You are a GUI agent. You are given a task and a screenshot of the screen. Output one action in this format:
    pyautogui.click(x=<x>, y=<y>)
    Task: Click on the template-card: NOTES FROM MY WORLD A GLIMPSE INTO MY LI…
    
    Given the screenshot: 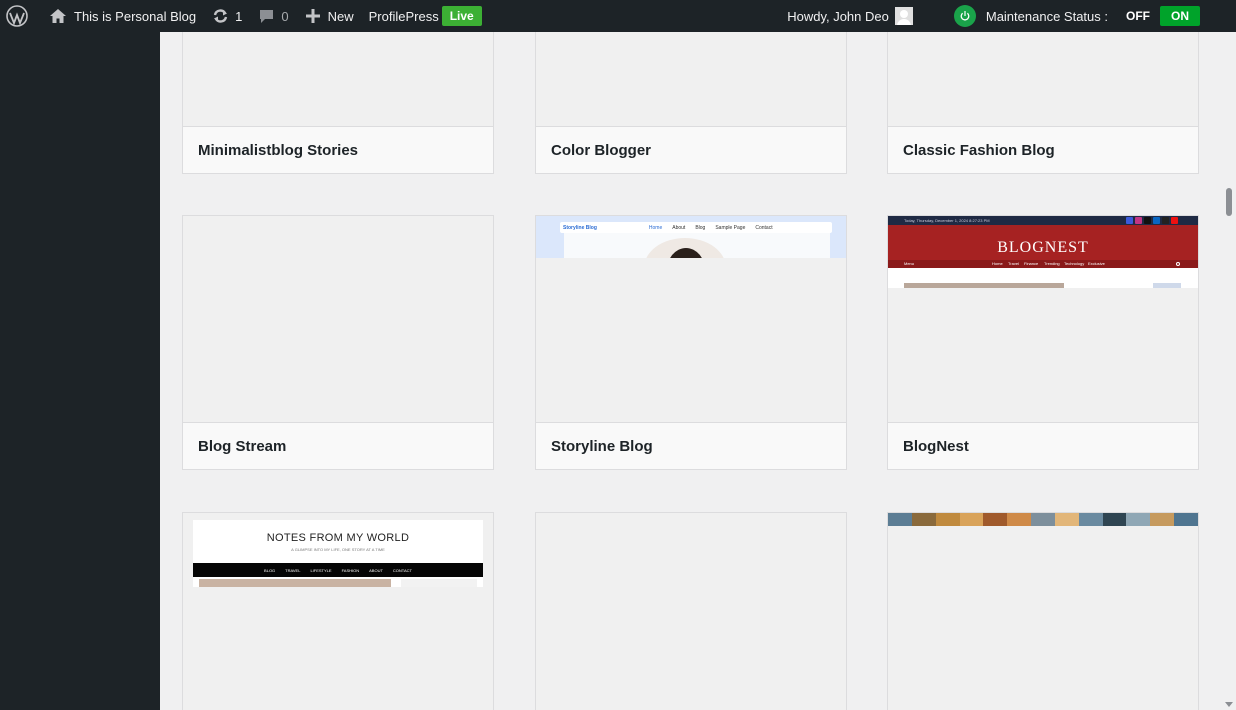 What is the action you would take?
    pyautogui.click(x=338, y=611)
    